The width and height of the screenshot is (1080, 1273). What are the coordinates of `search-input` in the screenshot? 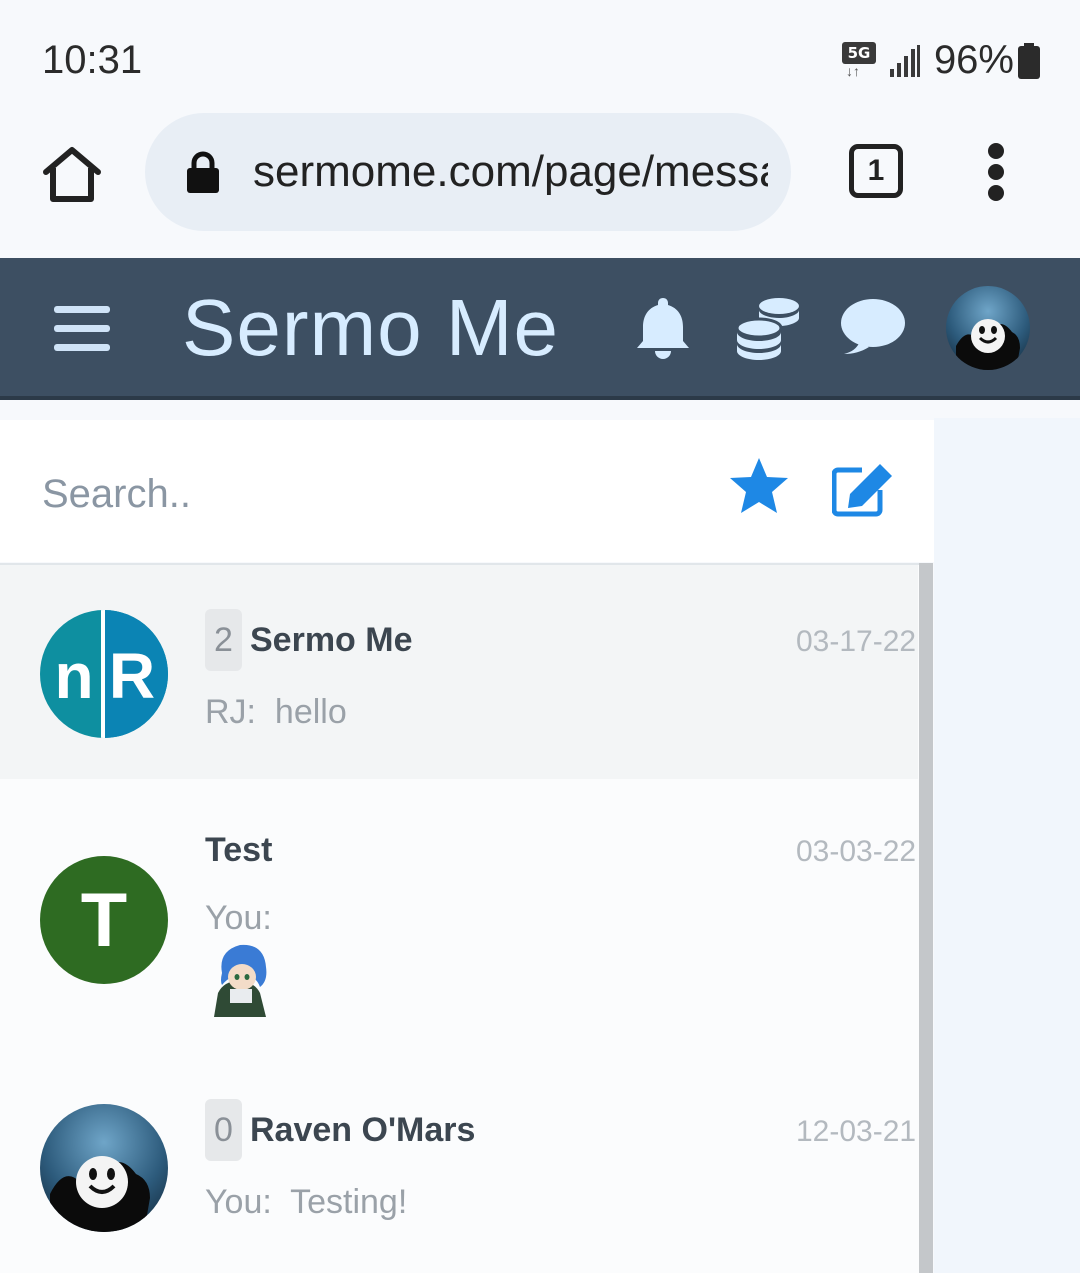 It's located at (322, 494).